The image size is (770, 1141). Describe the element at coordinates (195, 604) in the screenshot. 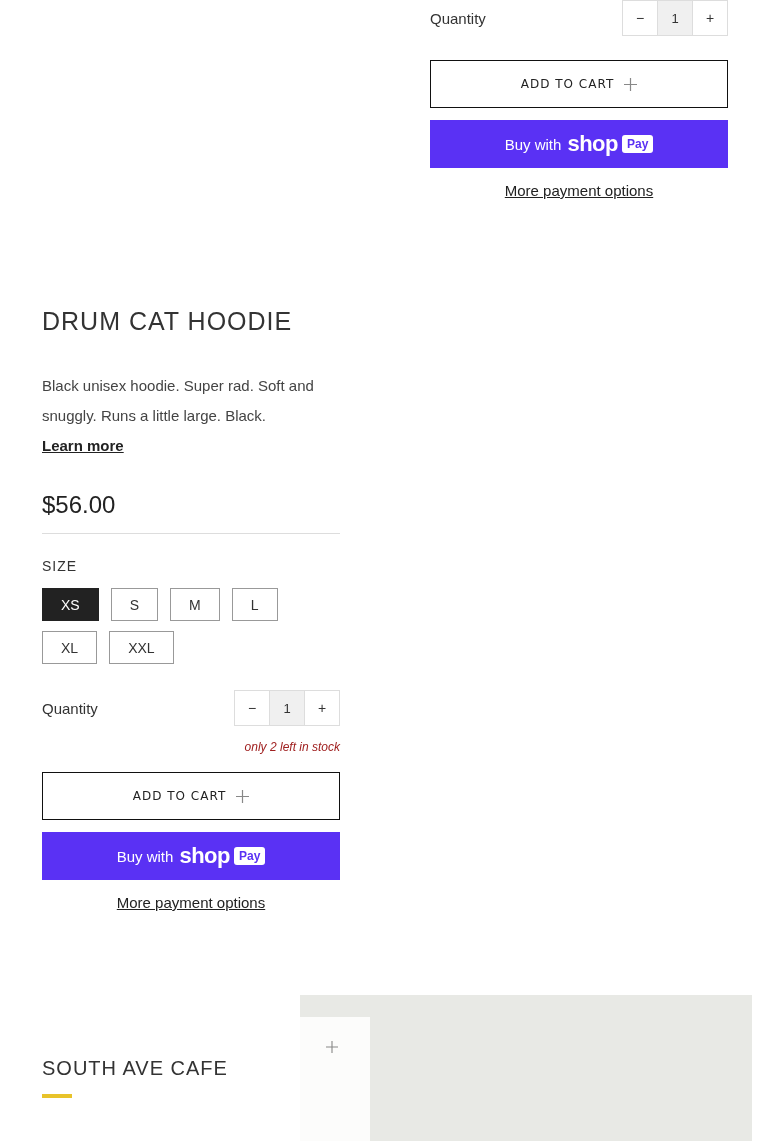

I see `size-option: M` at that location.